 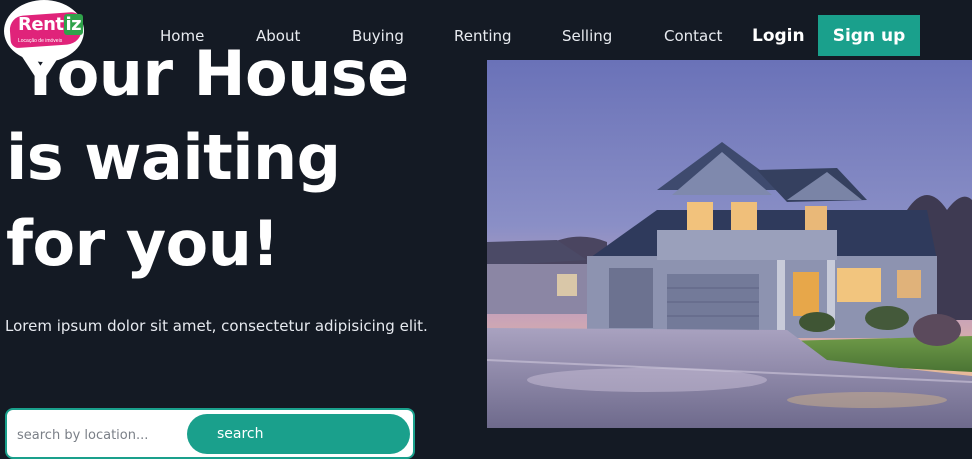 I want to click on hero-title-line-2: is waiting, so click(x=173, y=157).